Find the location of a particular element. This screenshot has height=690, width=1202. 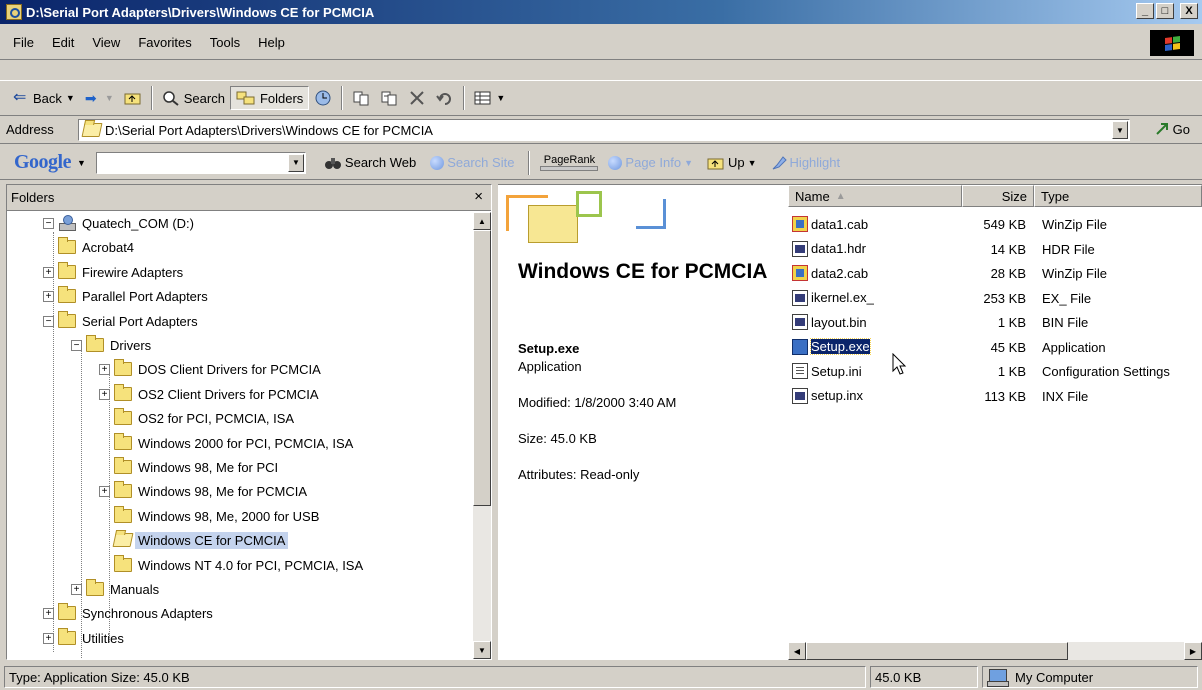

google-search-input: ▼ is located at coordinates (200, 162).